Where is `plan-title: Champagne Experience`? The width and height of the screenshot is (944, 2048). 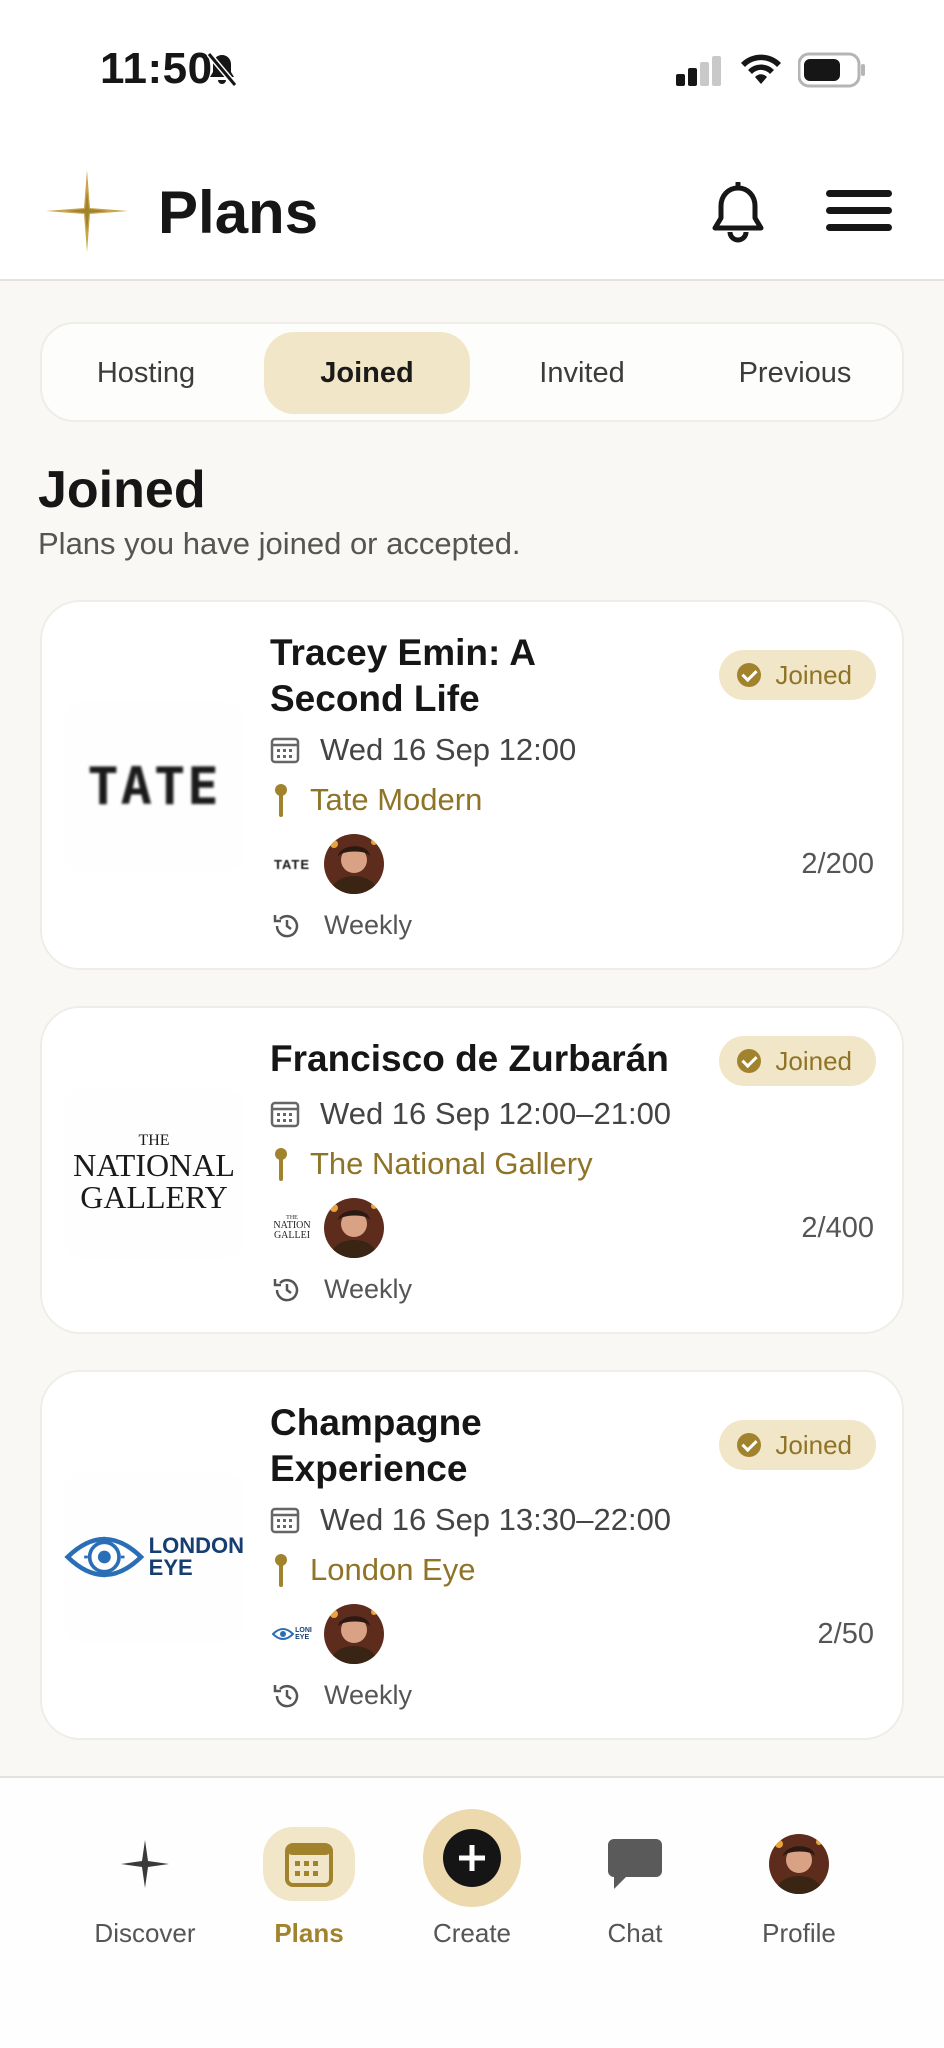 plan-title: Champagne Experience is located at coordinates (376, 1445).